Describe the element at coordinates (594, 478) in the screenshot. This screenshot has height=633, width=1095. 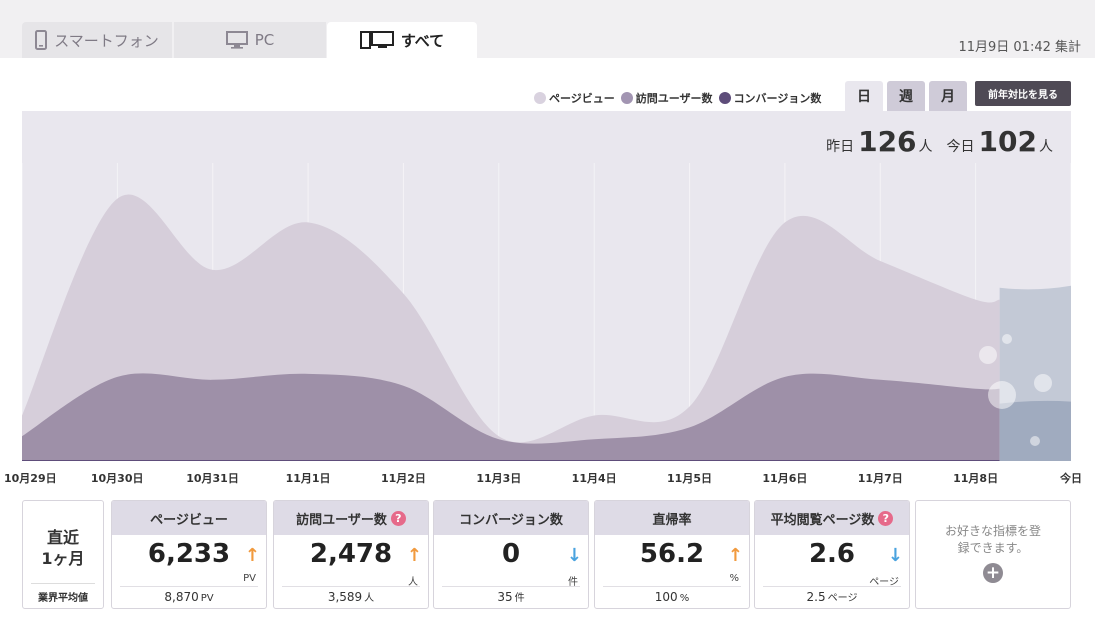
I see `x-tick-label: 11月4日` at that location.